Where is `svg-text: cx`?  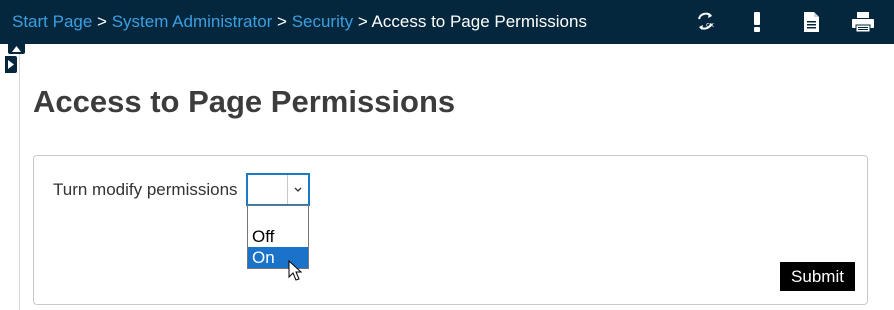
svg-text: cx is located at coordinates (710, 25).